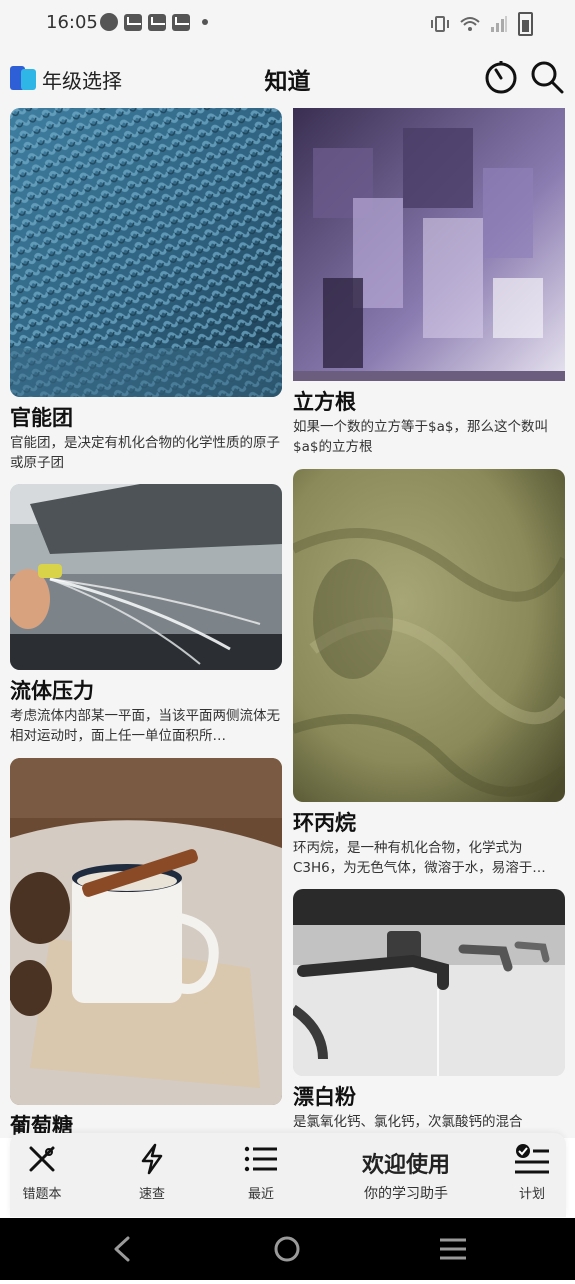  Describe the element at coordinates (525, 24) in the screenshot. I see `battery-icon` at that location.